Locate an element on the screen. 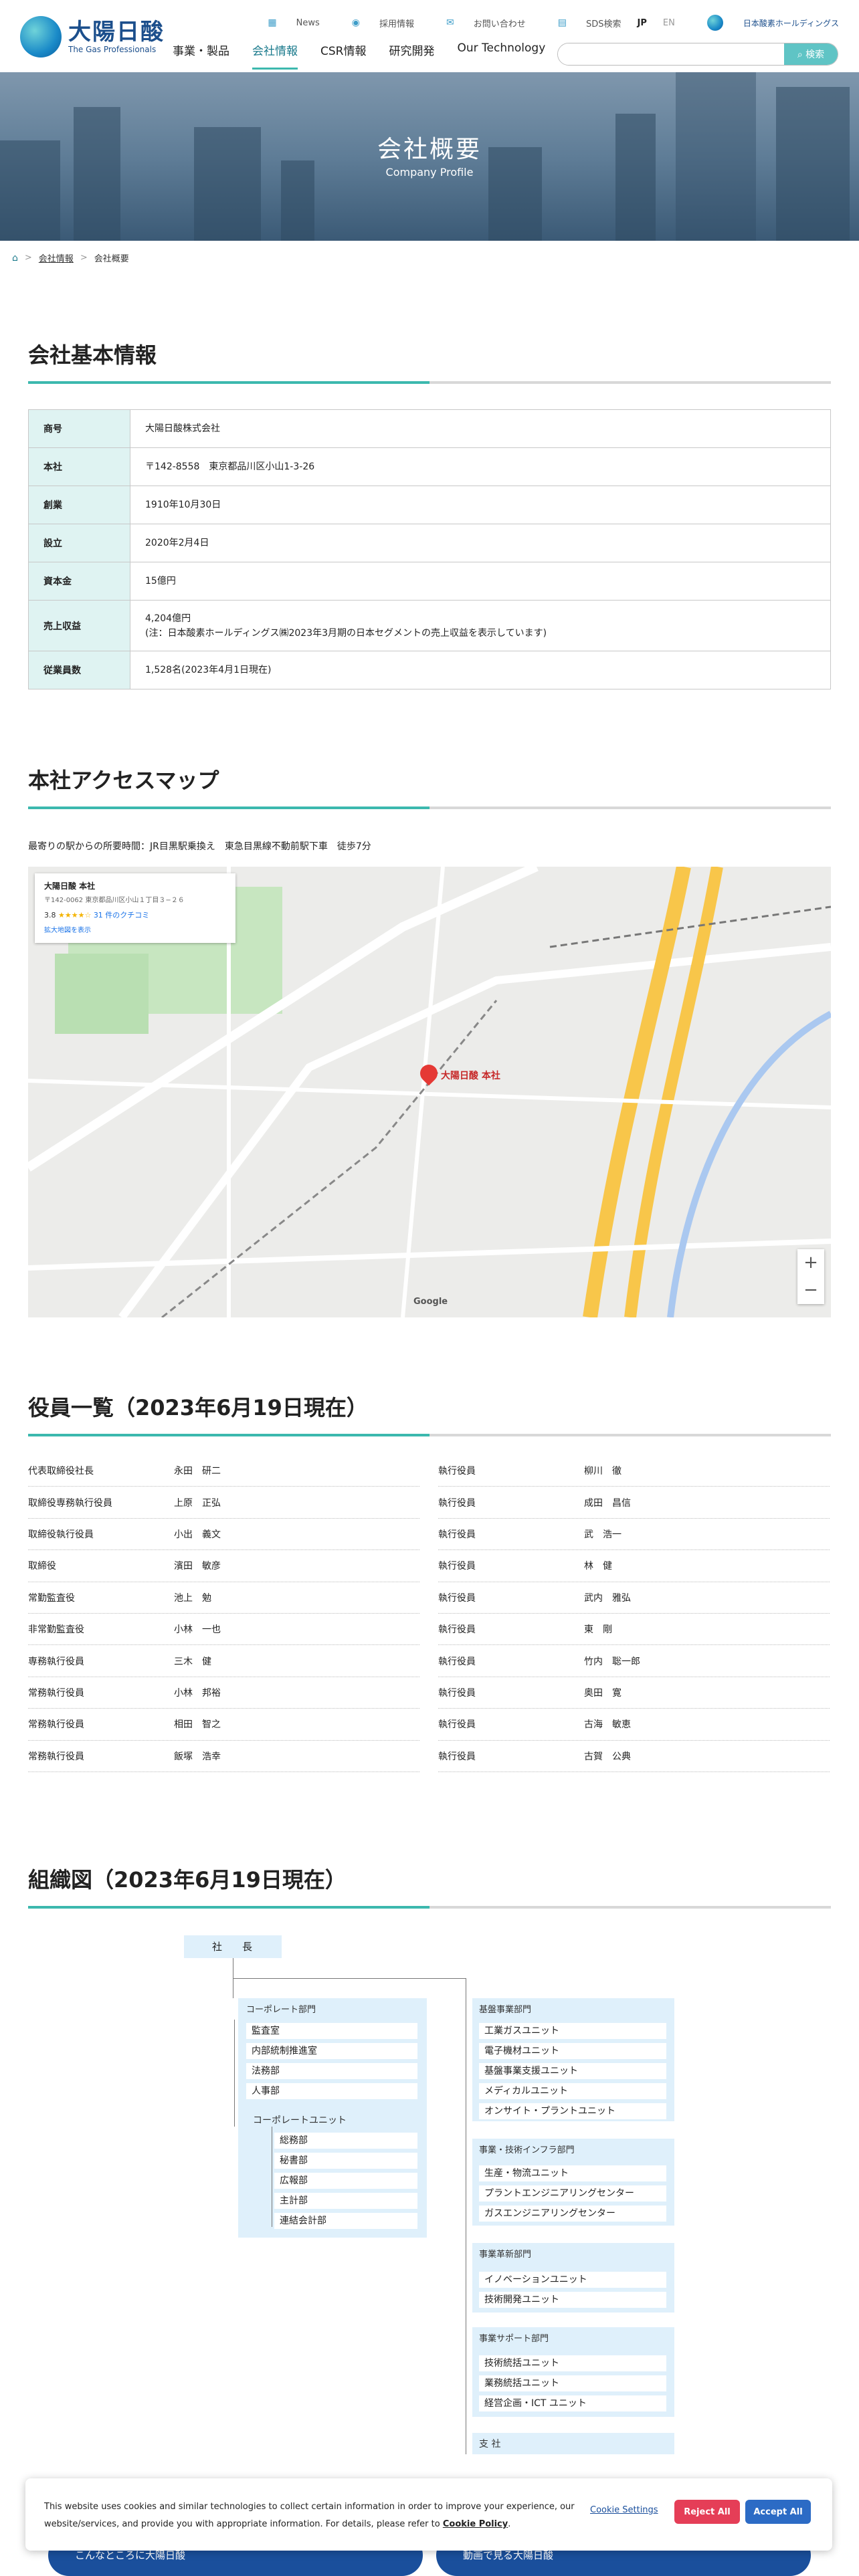 The height and width of the screenshot is (2576, 859). nav-business: 事業・製品 is located at coordinates (201, 55).